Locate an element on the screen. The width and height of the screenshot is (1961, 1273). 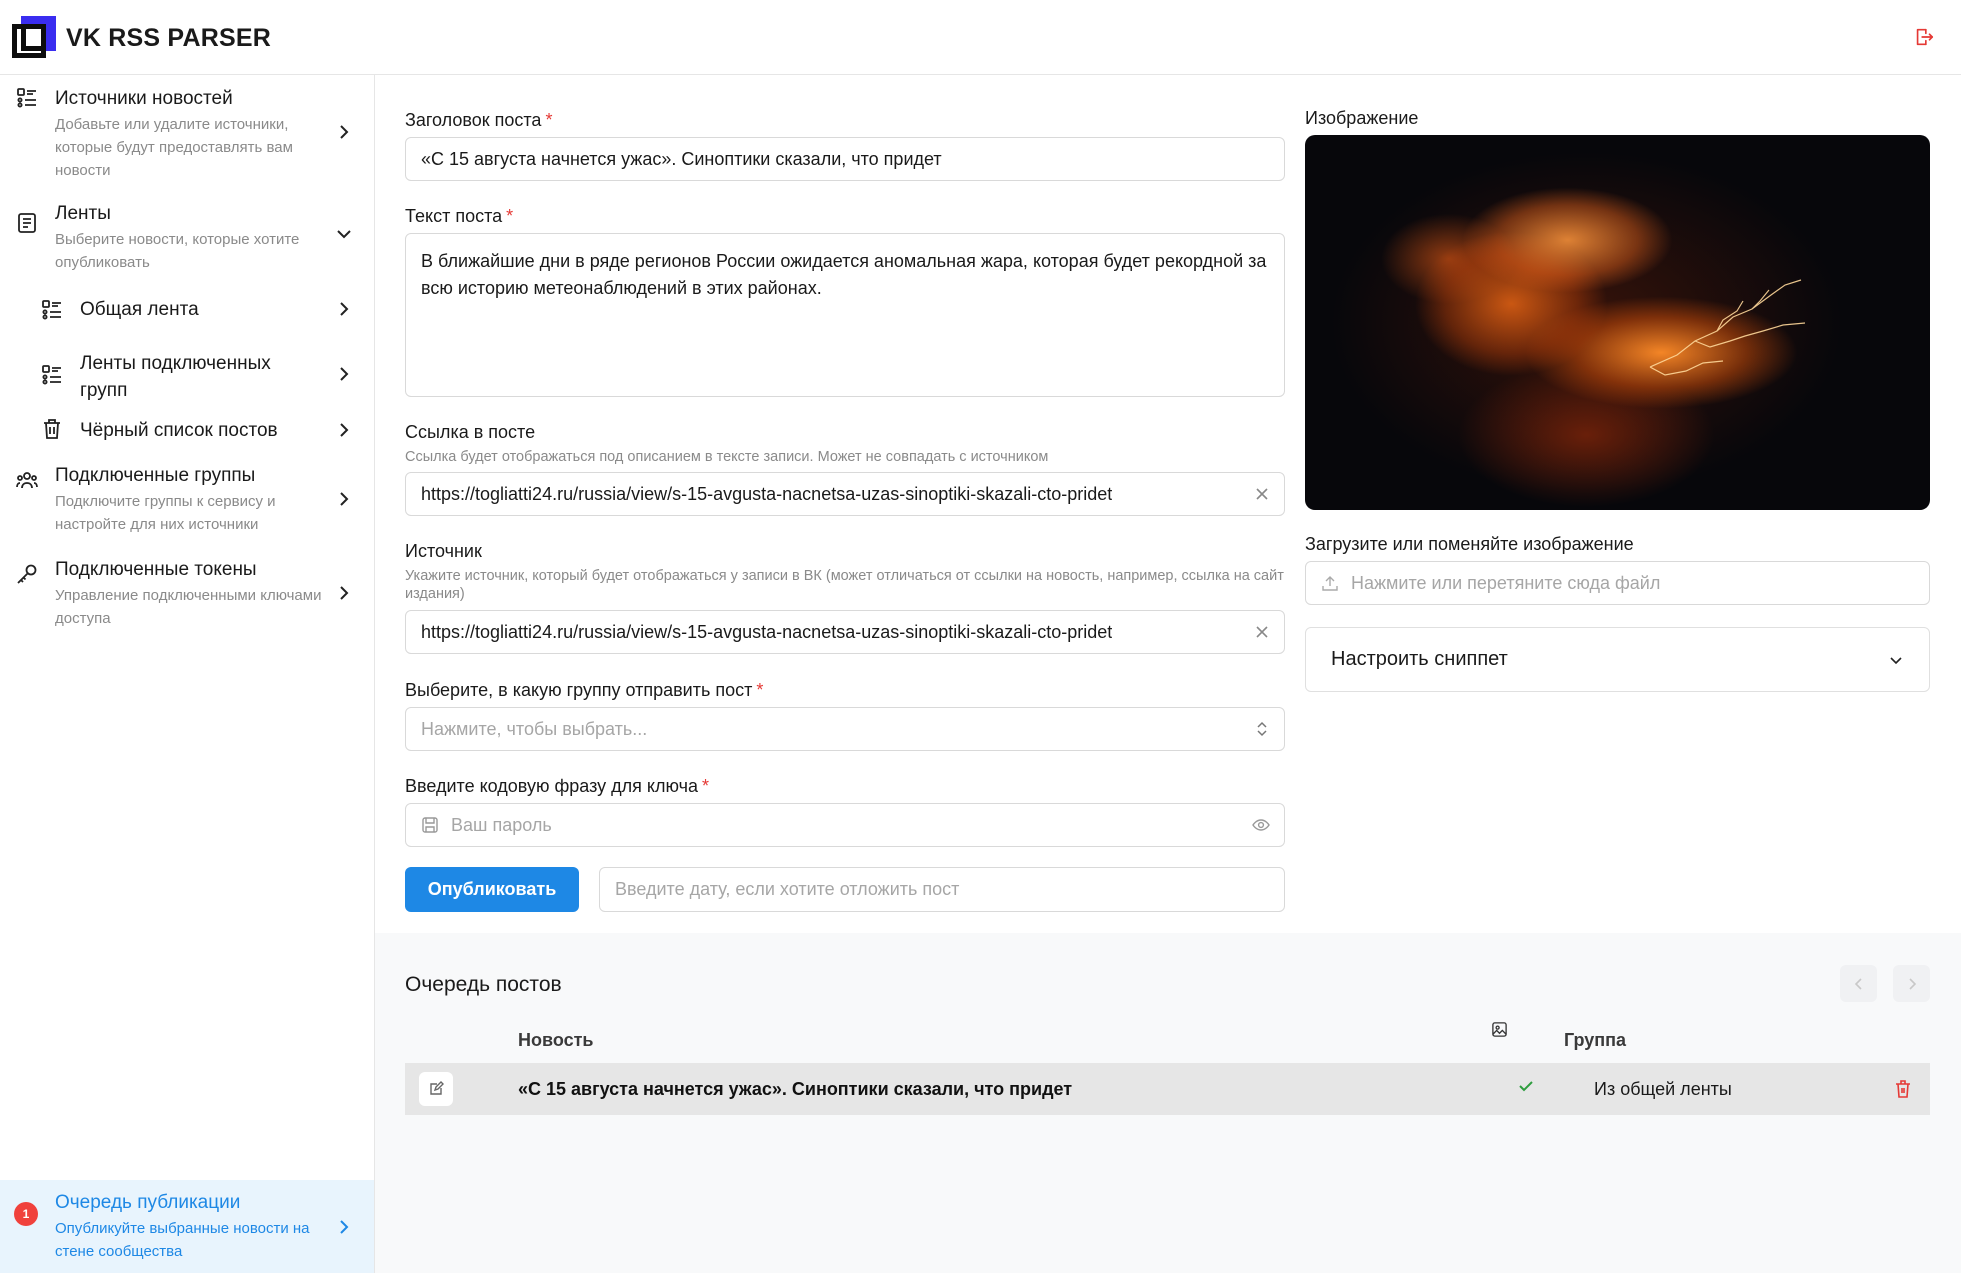
sidebar-item-title: Общая лента is located at coordinates (139, 309).